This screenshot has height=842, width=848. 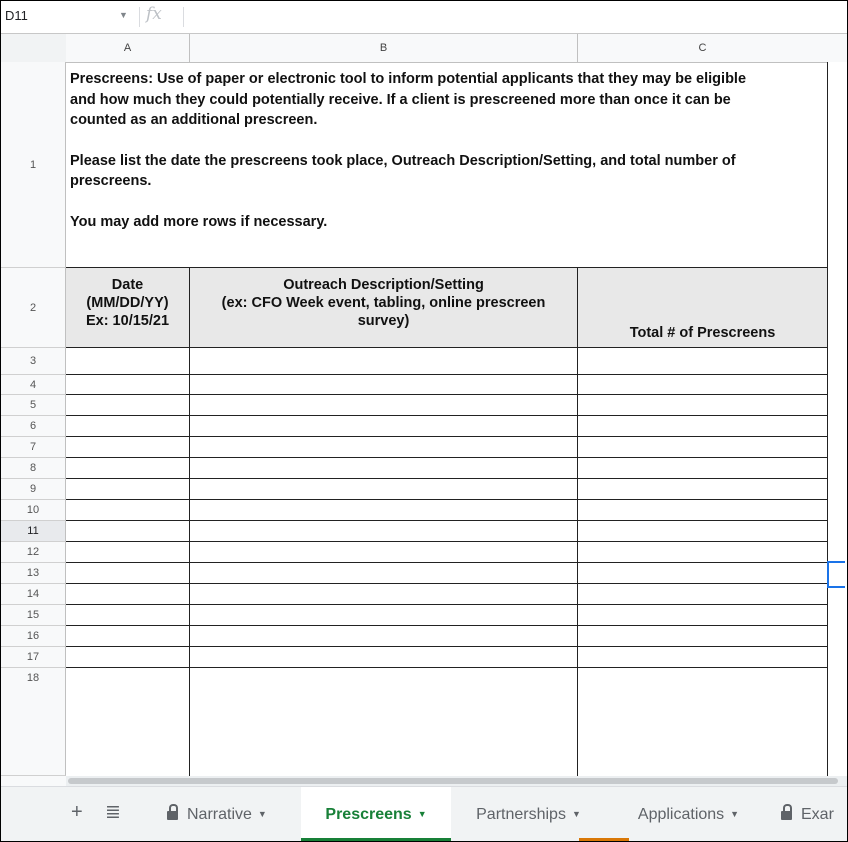 What do you see at coordinates (127, 303) in the screenshot?
I see `header-date-format: (MM/DD/YY)` at bounding box center [127, 303].